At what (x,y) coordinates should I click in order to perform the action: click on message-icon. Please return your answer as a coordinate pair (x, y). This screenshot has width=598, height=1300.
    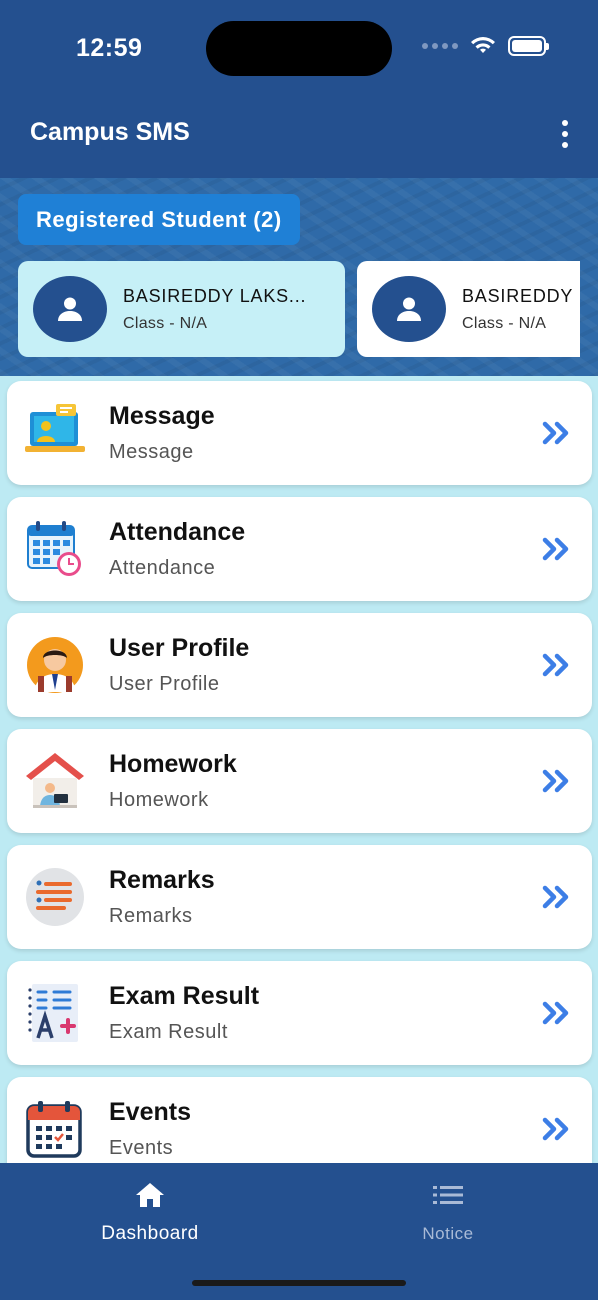
    Looking at the image, I should click on (55, 428).